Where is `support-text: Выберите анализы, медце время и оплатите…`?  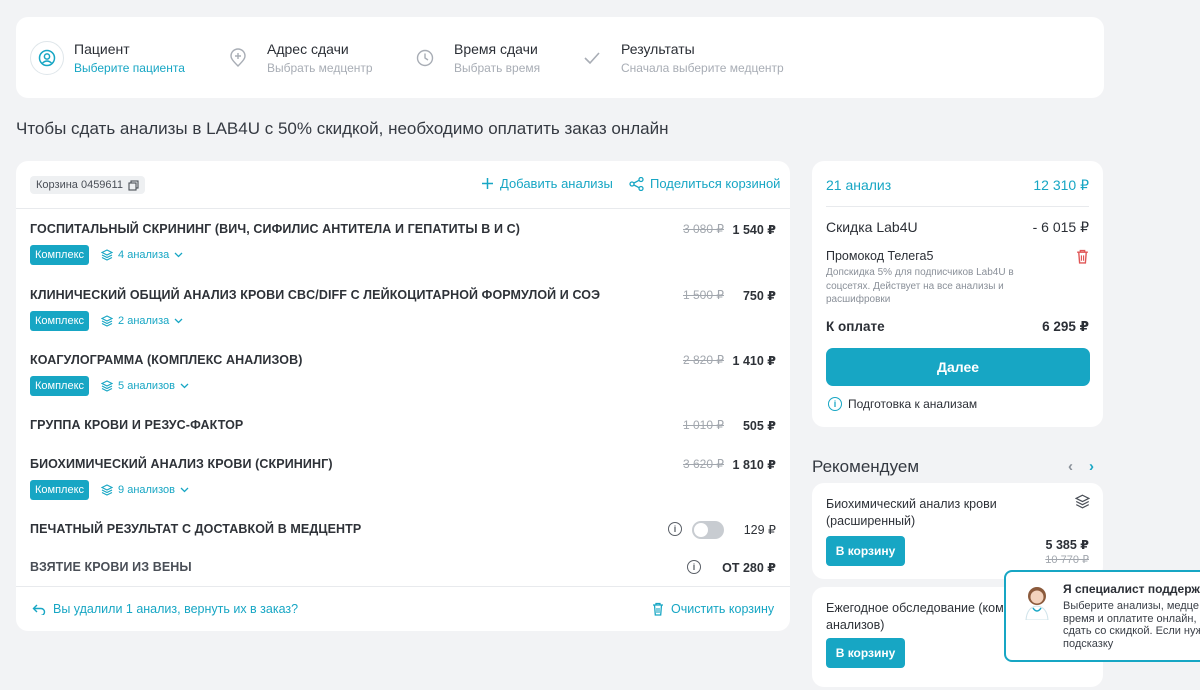 support-text: Выберите анализы, медце время и оплатите… is located at coordinates (1131, 625).